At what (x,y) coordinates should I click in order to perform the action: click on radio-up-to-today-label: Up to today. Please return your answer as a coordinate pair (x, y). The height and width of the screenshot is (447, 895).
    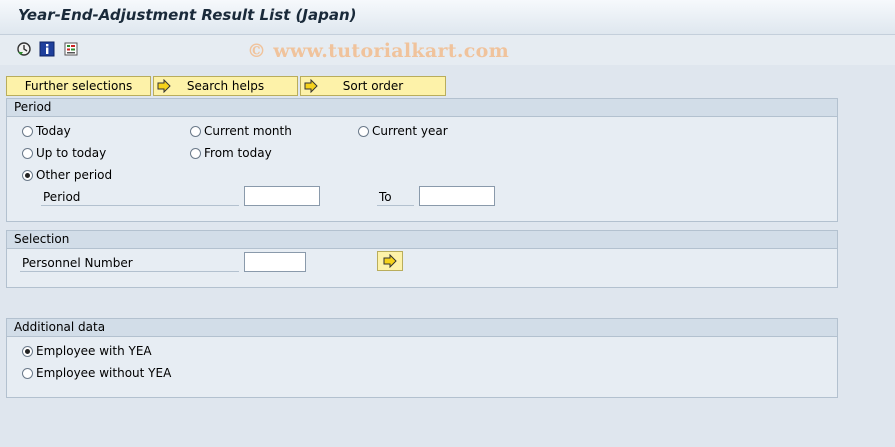
    Looking at the image, I should click on (71, 153).